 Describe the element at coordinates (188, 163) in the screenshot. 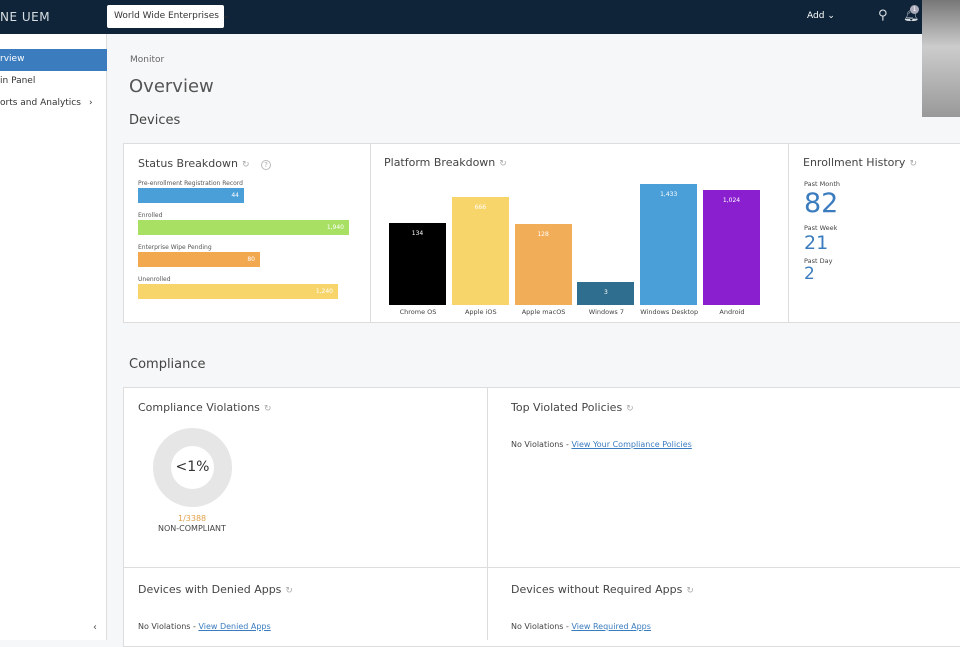

I see `title-text: Status Breakdown` at that location.